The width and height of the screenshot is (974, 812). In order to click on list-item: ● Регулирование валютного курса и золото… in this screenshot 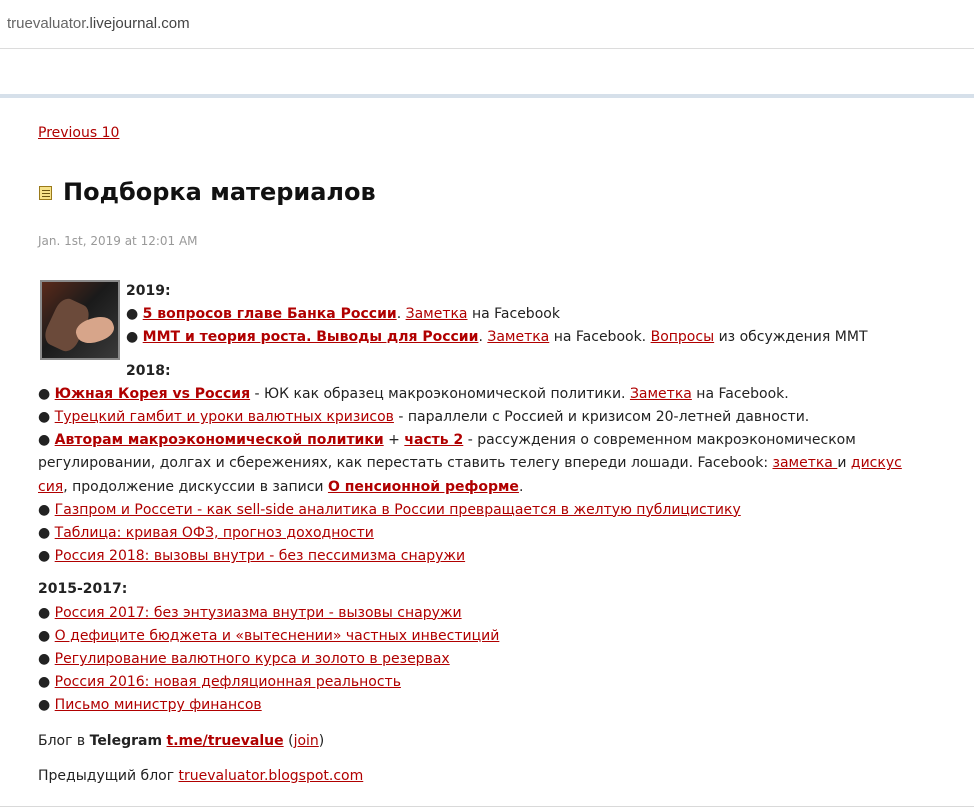, I will do `click(244, 659)`.